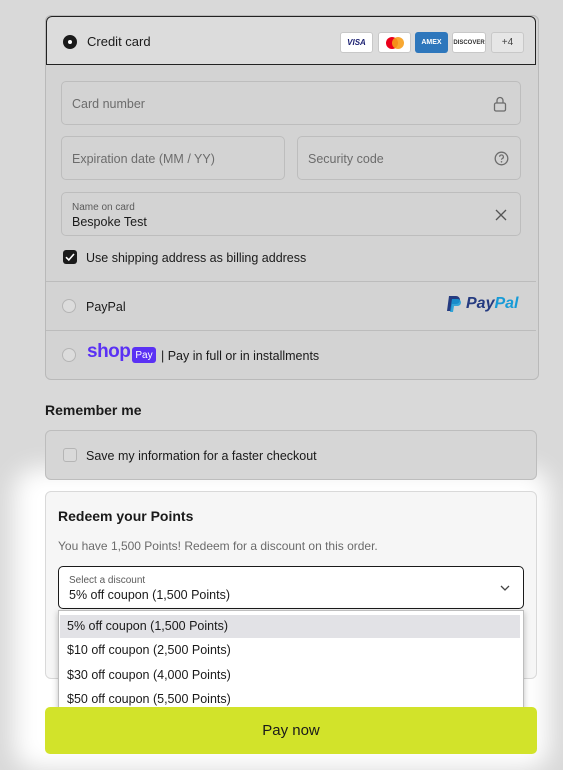 This screenshot has width=563, height=770. I want to click on clear-icon, so click(501, 215).